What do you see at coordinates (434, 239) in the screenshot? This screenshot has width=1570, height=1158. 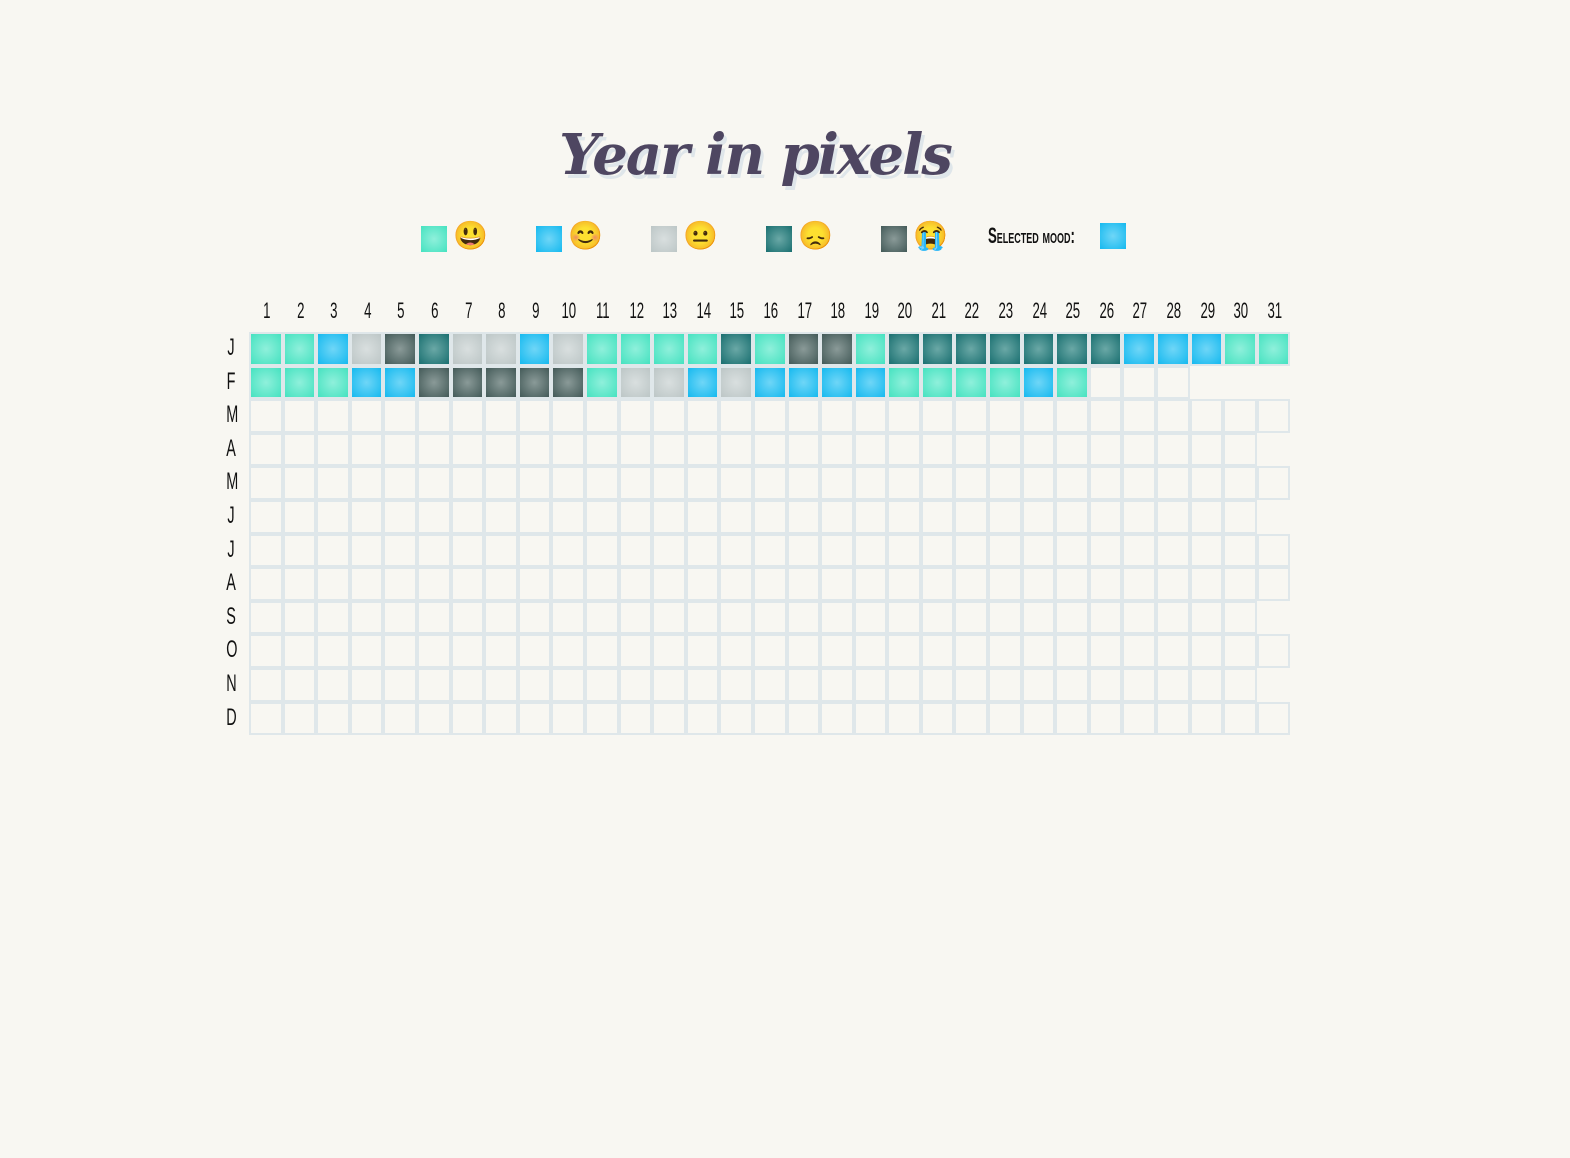 I see `mood-swatch` at bounding box center [434, 239].